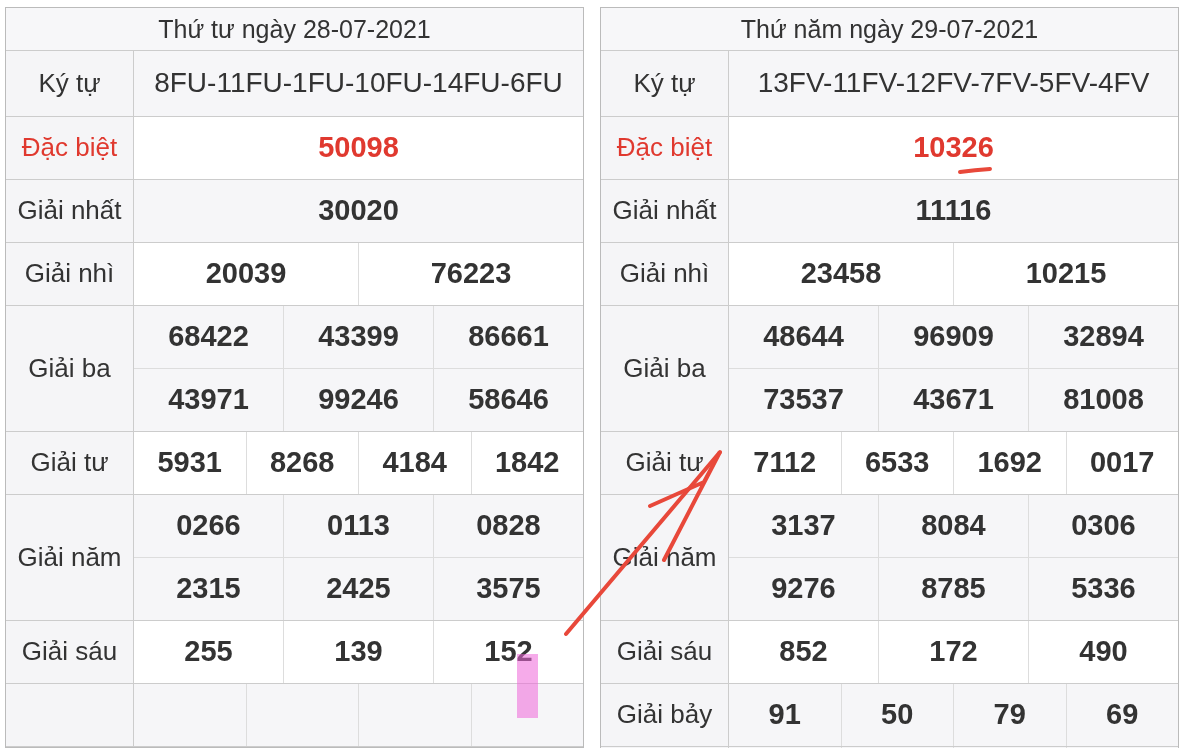 This screenshot has height=748, width=1181. Describe the element at coordinates (1103, 400) in the screenshot. I see `prize-number: 81008` at that location.